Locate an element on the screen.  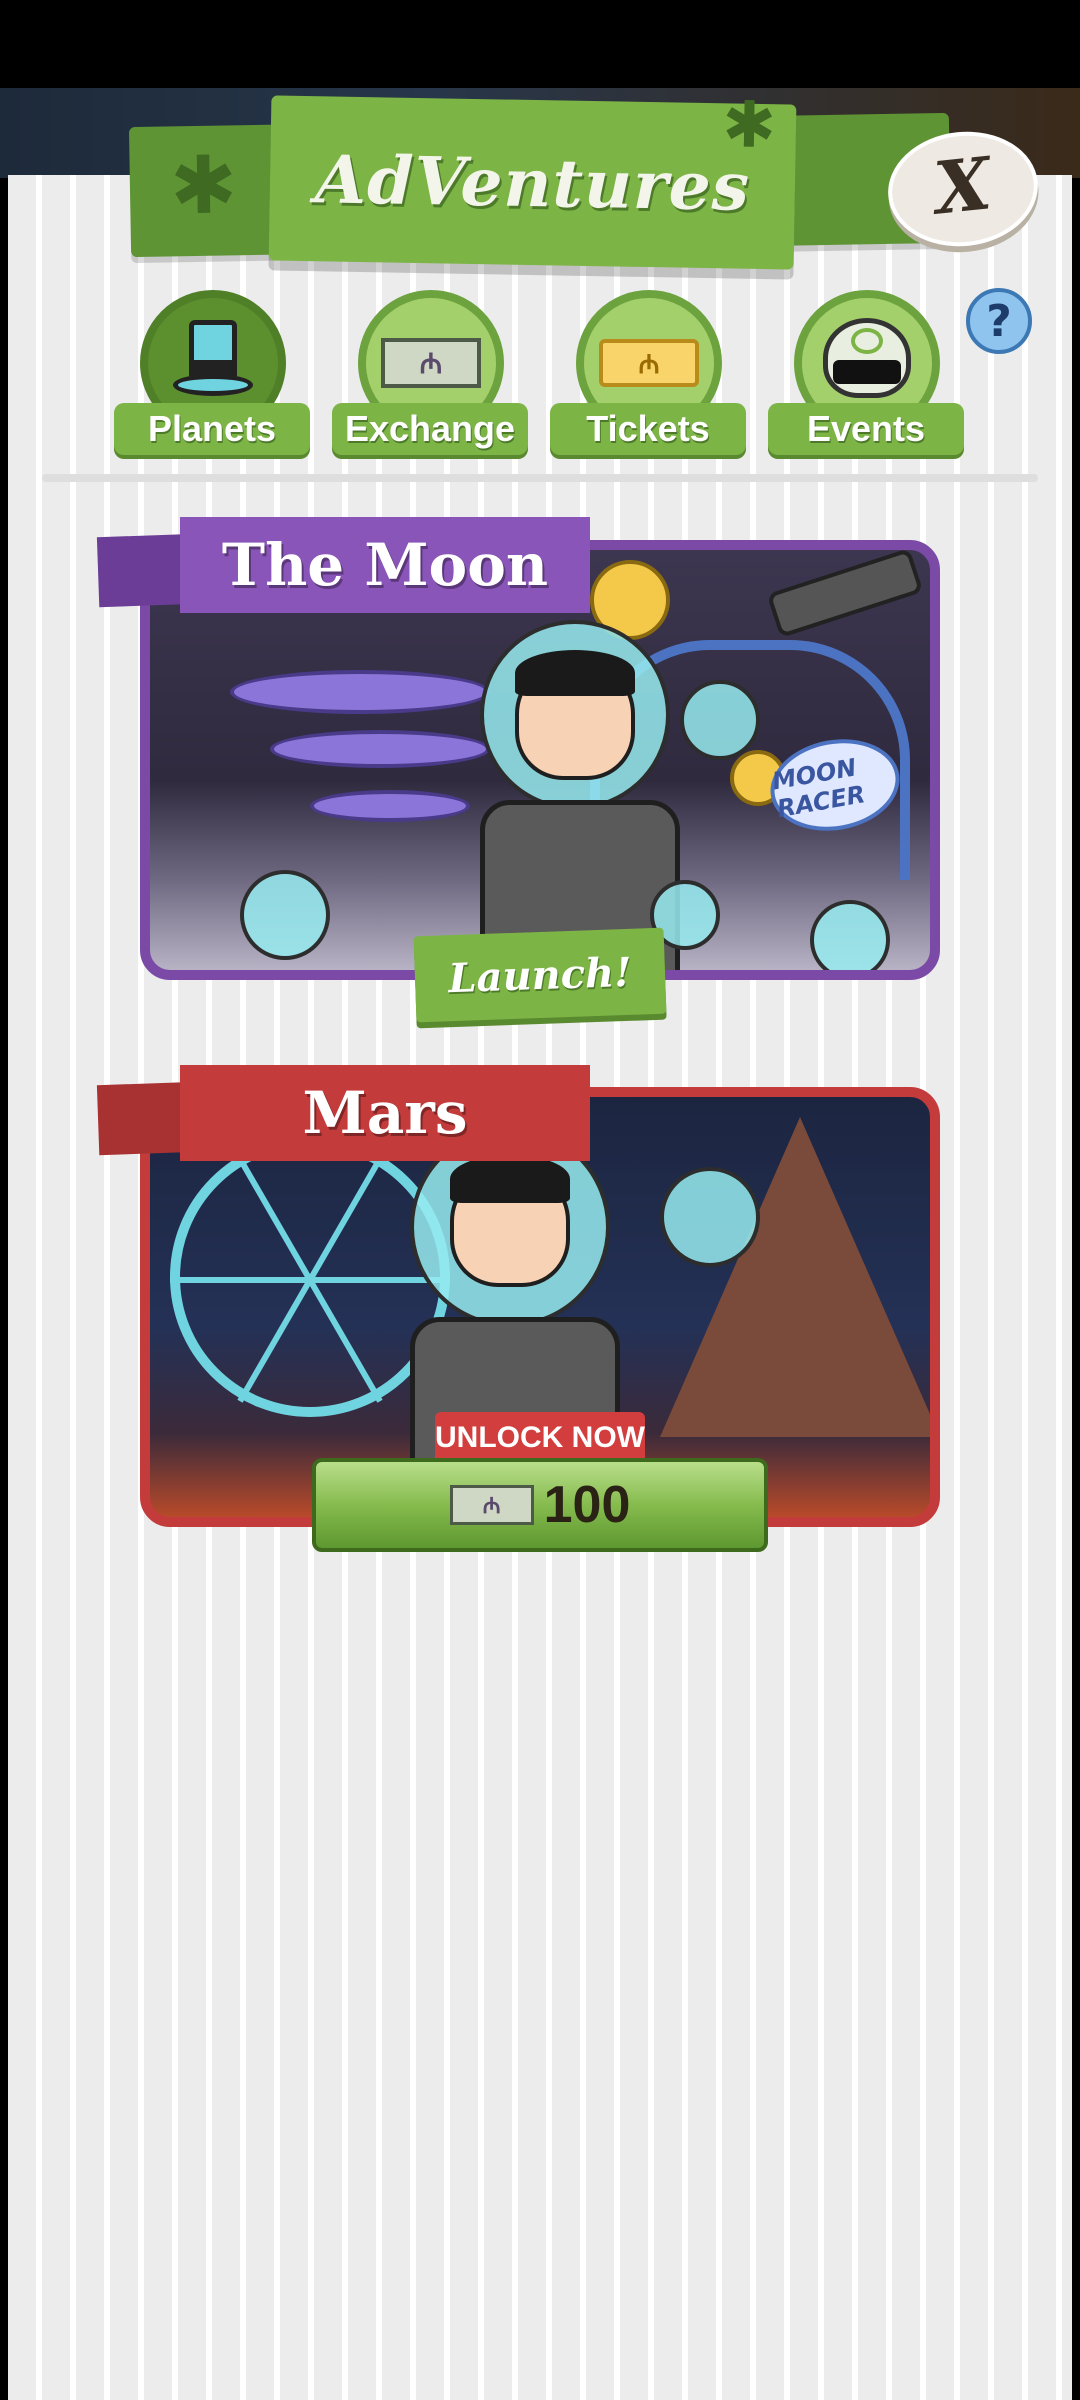
title-banner: AdVentures ✱ is located at coordinates (532, 179).